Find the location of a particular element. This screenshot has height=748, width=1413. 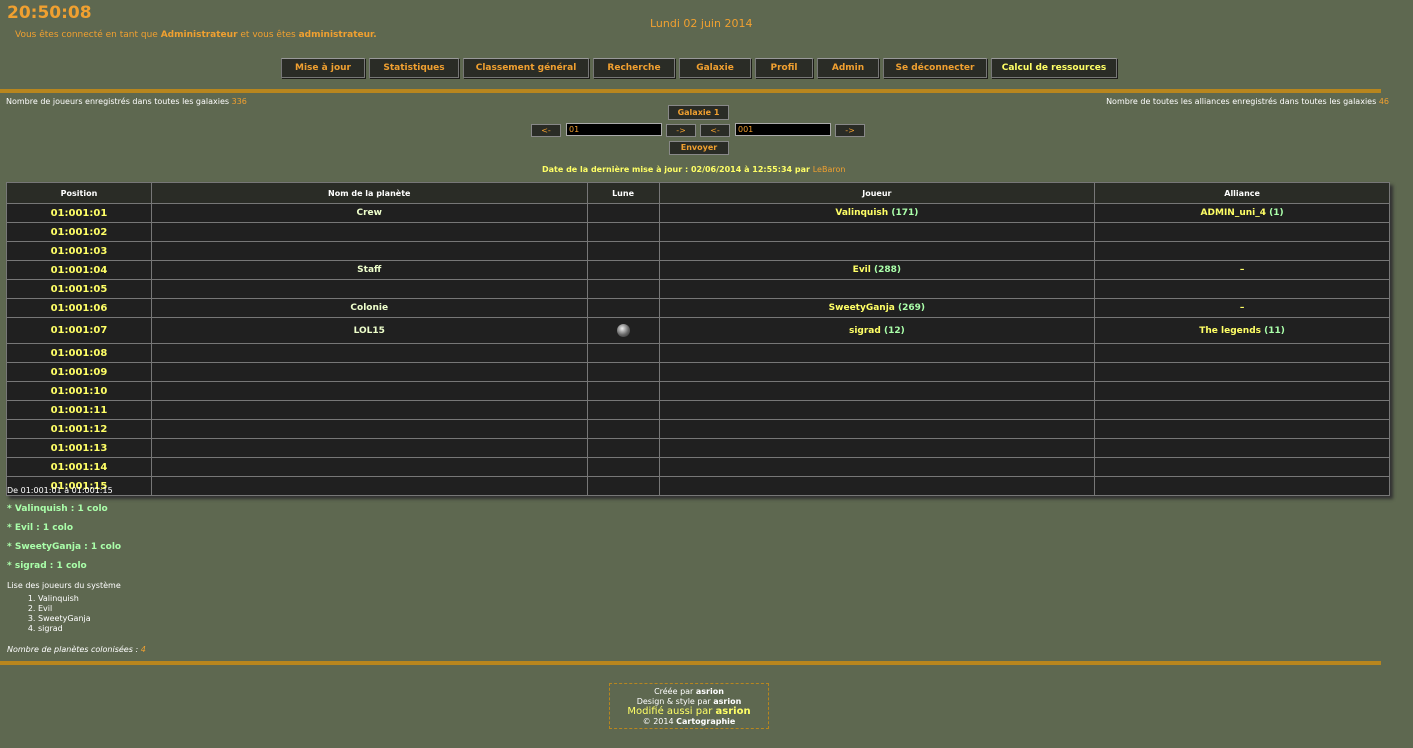

position-cell: 01:001:01 is located at coordinates (79, 213).